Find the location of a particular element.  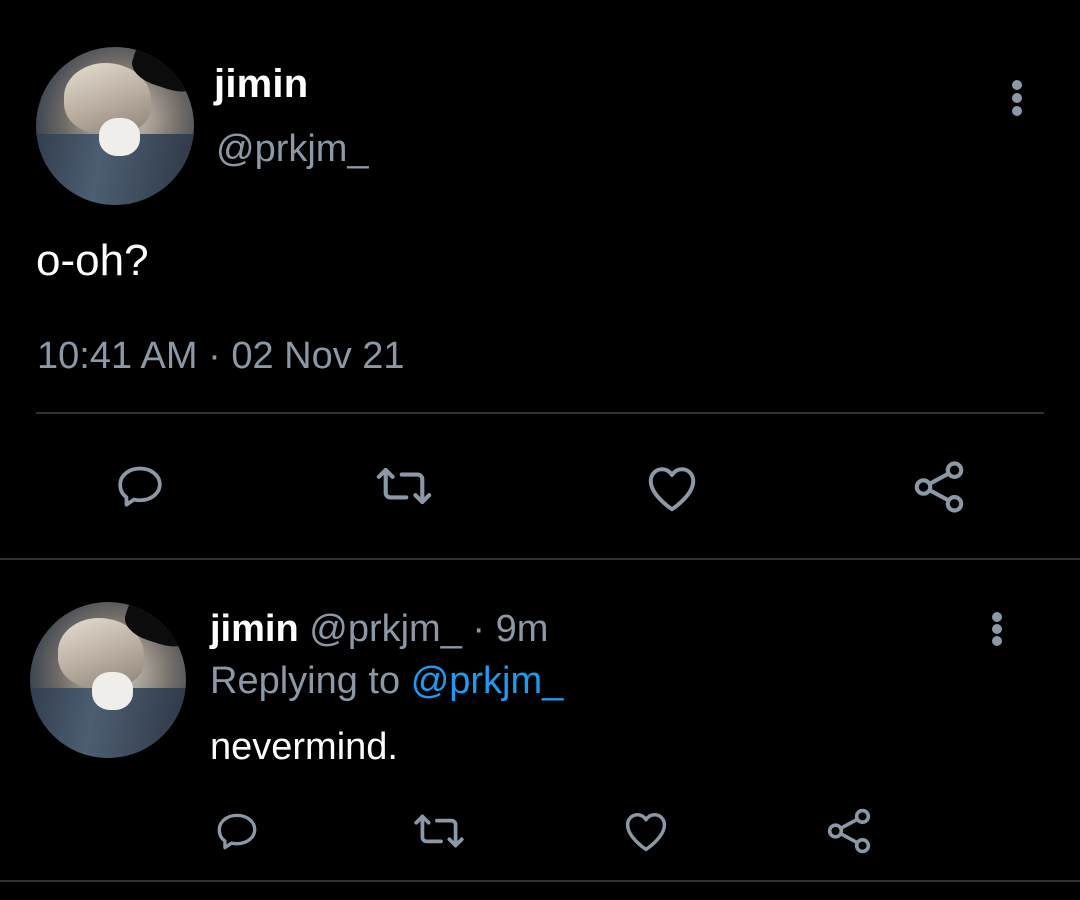

bottom-divider is located at coordinates (540, 881).